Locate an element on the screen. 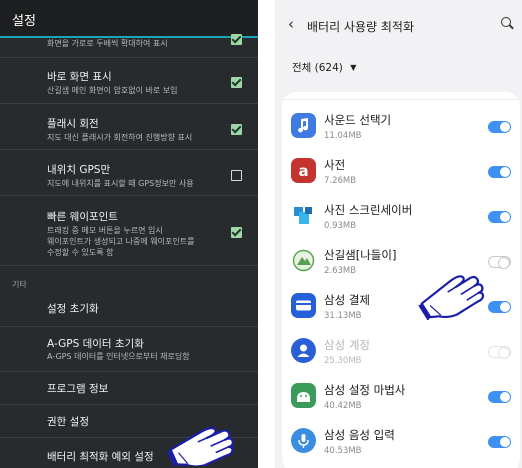 This screenshot has height=468, width=522. app-size: 2.63MB is located at coordinates (340, 271).